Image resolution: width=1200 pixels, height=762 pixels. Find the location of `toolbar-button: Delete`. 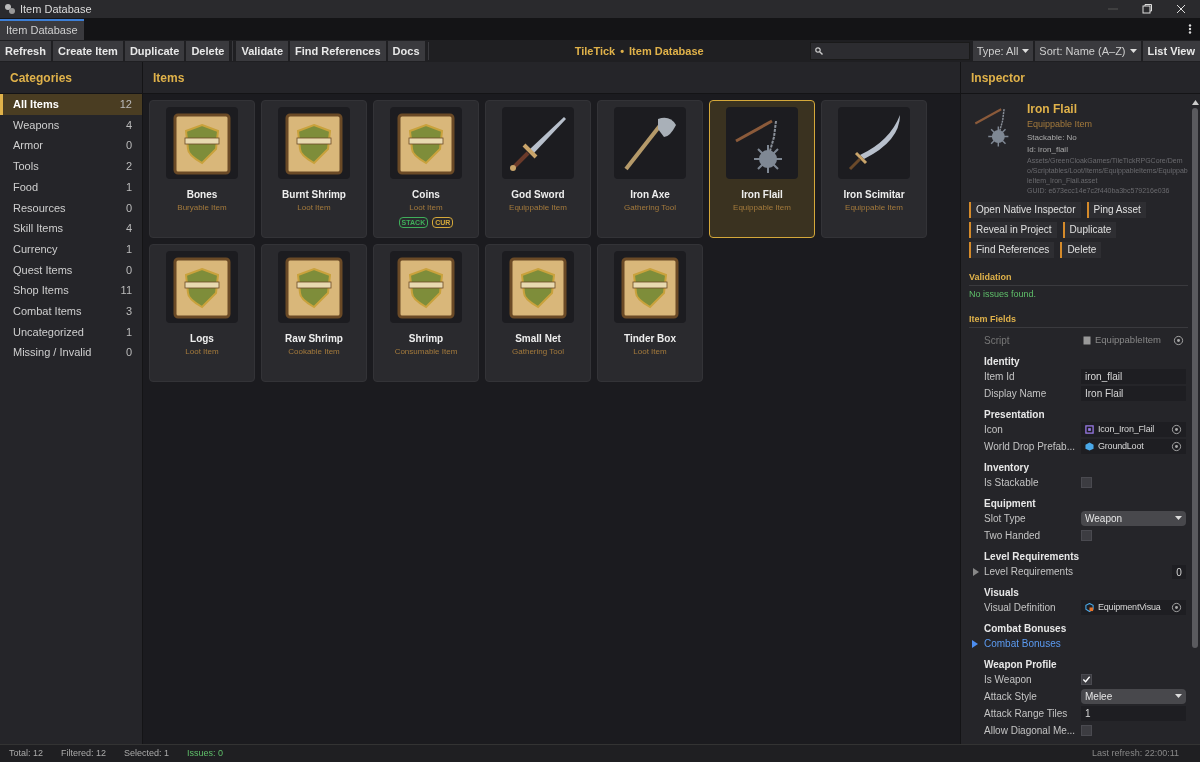

toolbar-button: Delete is located at coordinates (208, 51).